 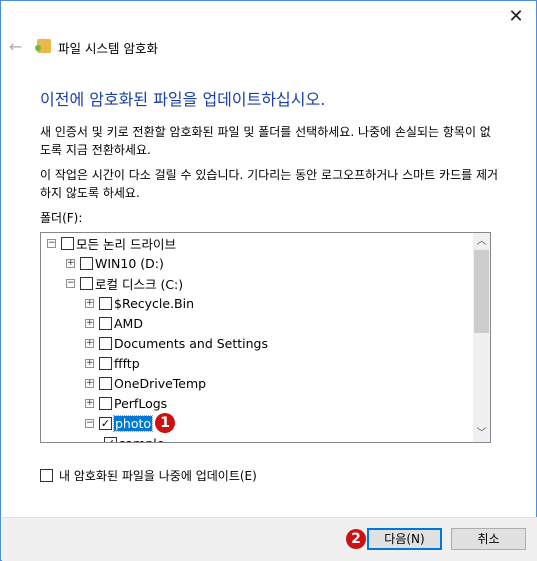 I want to click on tree-item: − ✓ photo 1, so click(x=130, y=423).